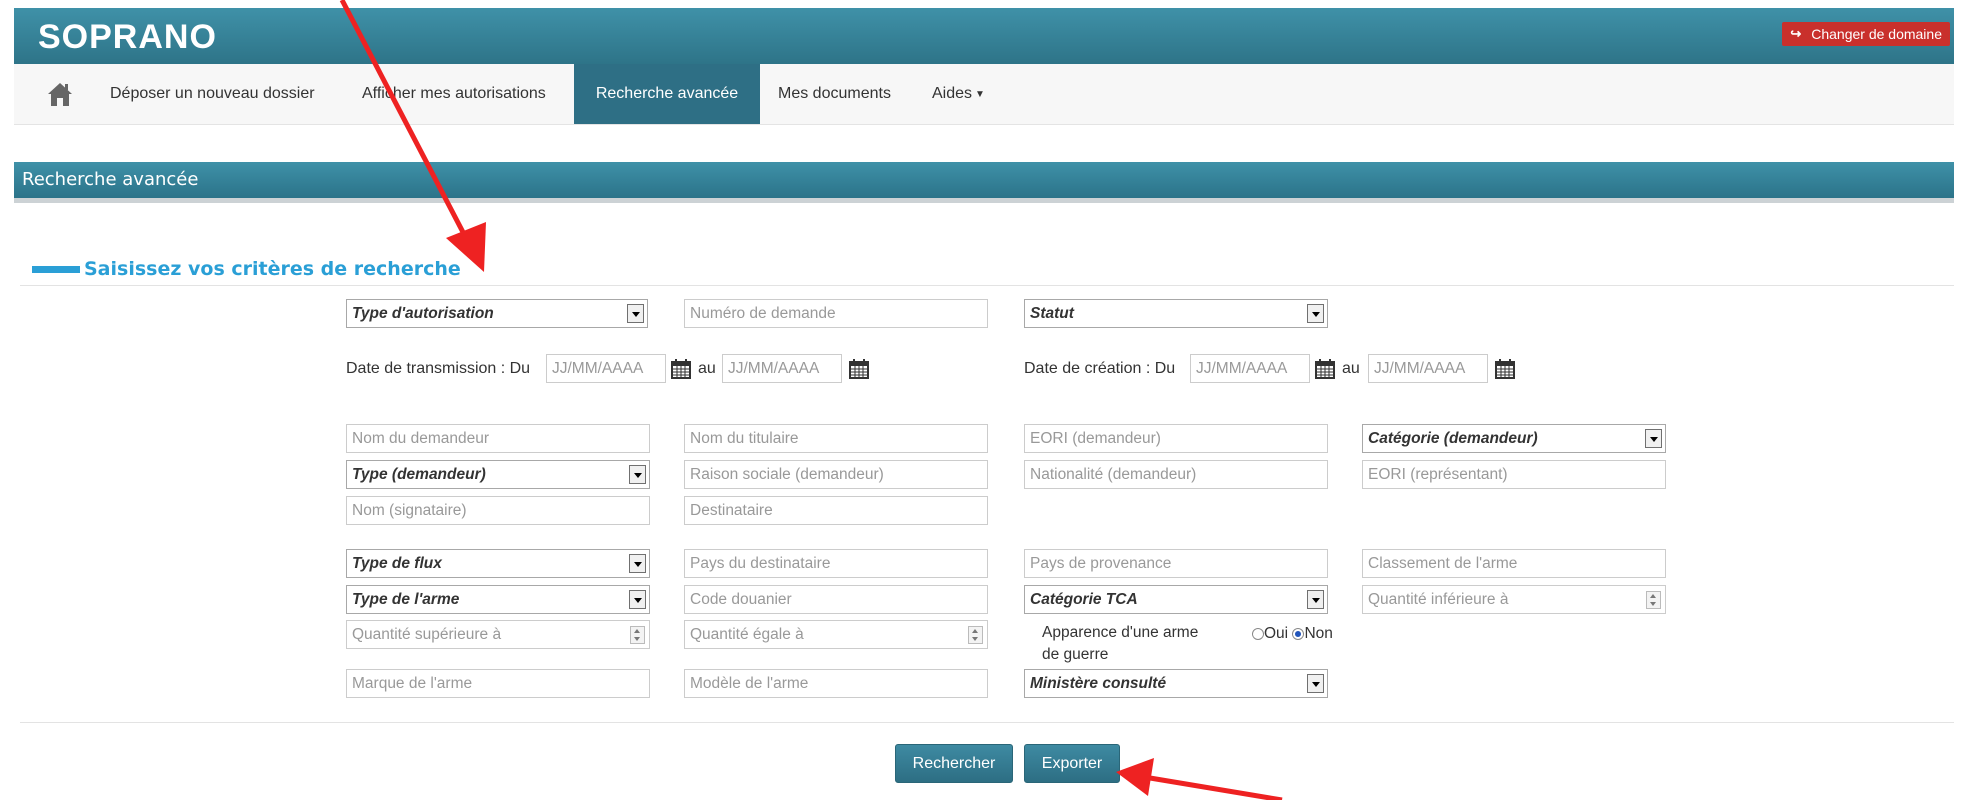 The width and height of the screenshot is (1964, 800). I want to click on annotation-arrow-bottom, so click(1199, 779).